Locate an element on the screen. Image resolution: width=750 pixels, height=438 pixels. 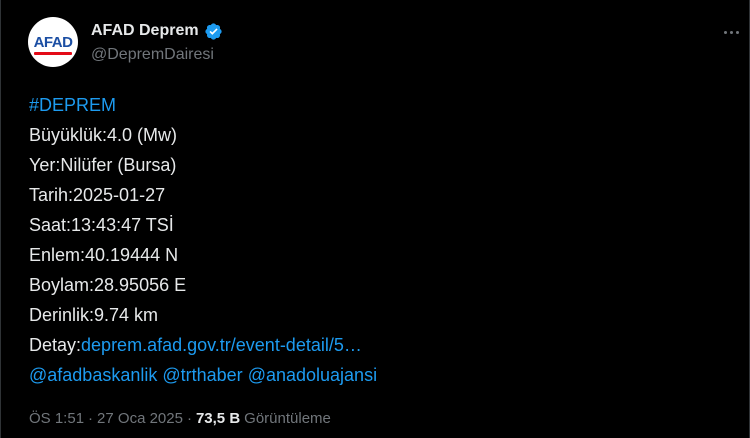
author-handle: @DepremDairesi is located at coordinates (152, 55).